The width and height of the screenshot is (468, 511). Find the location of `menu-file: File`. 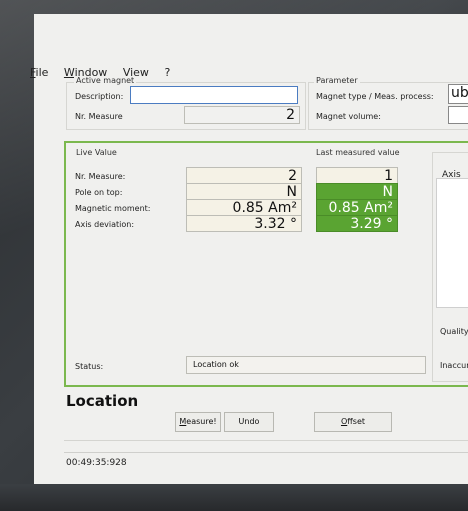

menu-file: File is located at coordinates (39, 72).